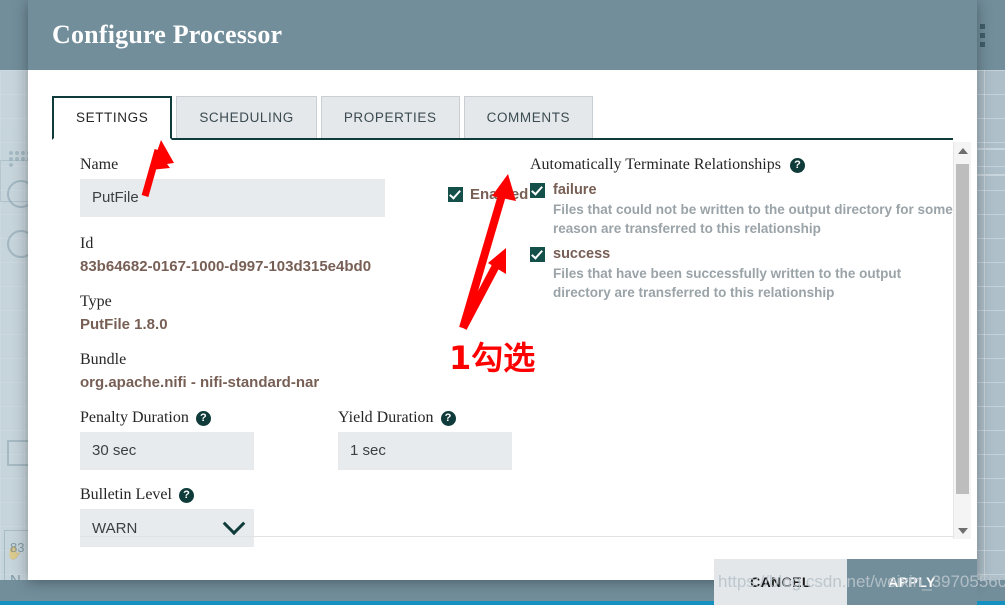 This screenshot has height=605, width=1005. I want to click on tab-bar: SETTINGS SCHEDULING PROPERTIES COMMENTS, so click(502, 118).